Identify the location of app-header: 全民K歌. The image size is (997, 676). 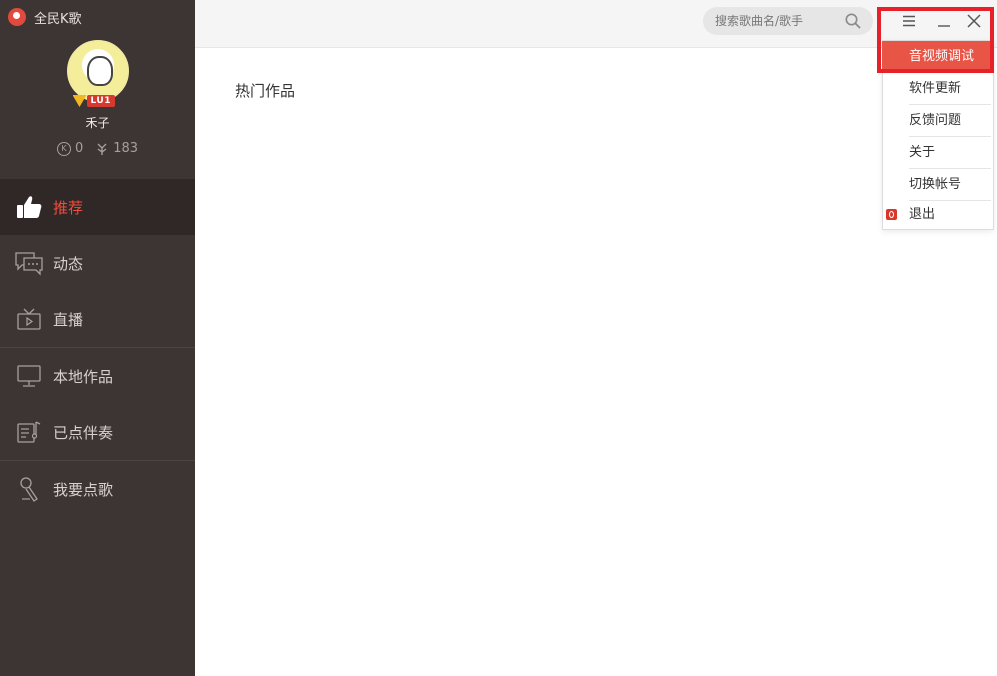
(97, 17).